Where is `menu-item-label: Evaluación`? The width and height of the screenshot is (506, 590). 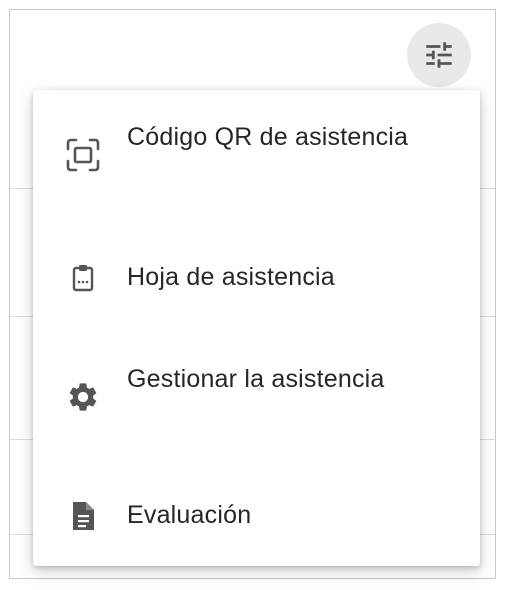 menu-item-label: Evaluación is located at coordinates (189, 515).